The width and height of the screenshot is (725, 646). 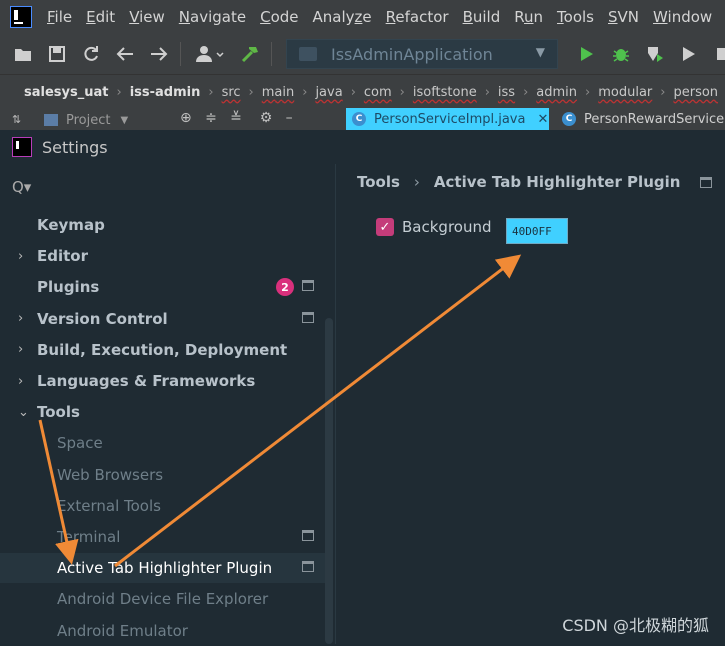 I want to click on sidebar-item-terminal: Terminal, so click(x=162, y=537).